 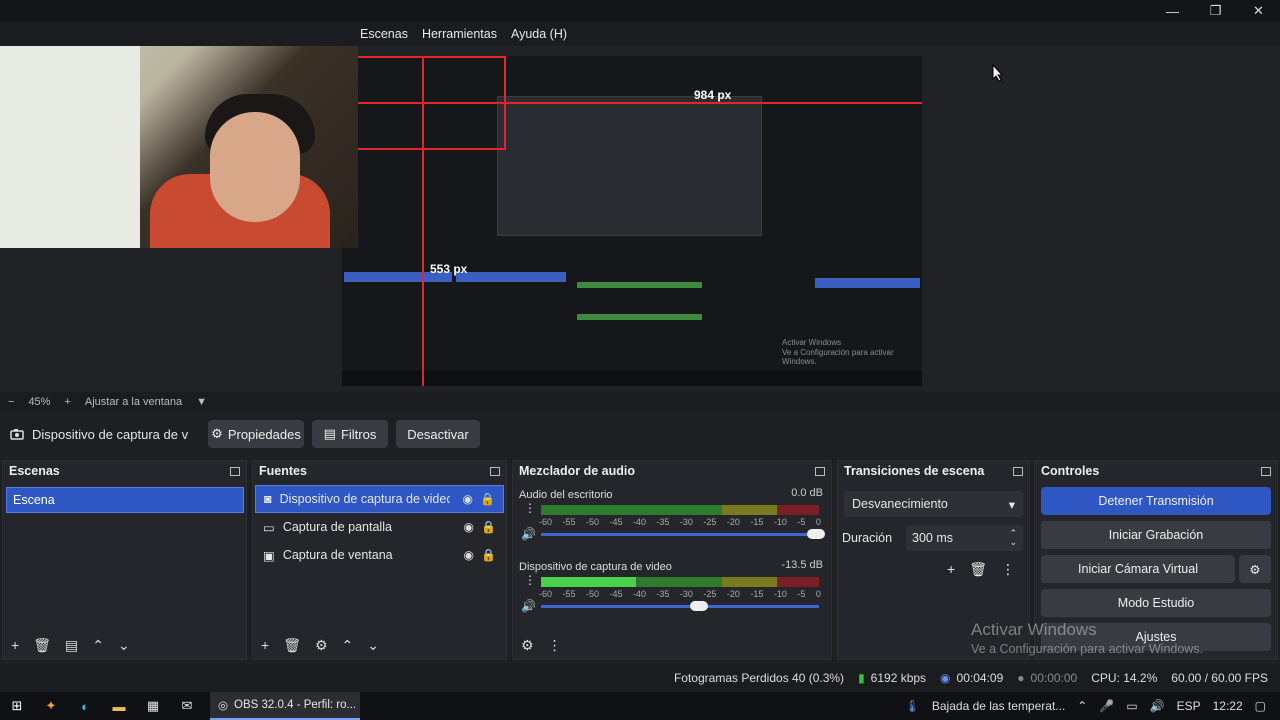 I want to click on source-item: ▭ Captura de pantalla ◉ 🔒, so click(x=379, y=527).